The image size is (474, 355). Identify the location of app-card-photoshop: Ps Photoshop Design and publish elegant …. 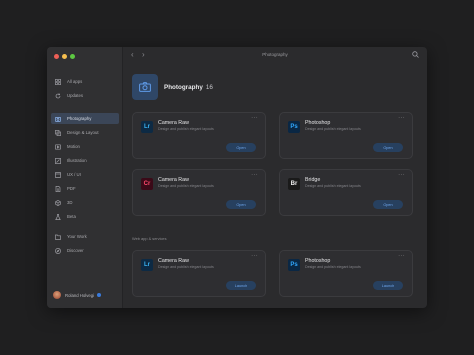
(346, 135).